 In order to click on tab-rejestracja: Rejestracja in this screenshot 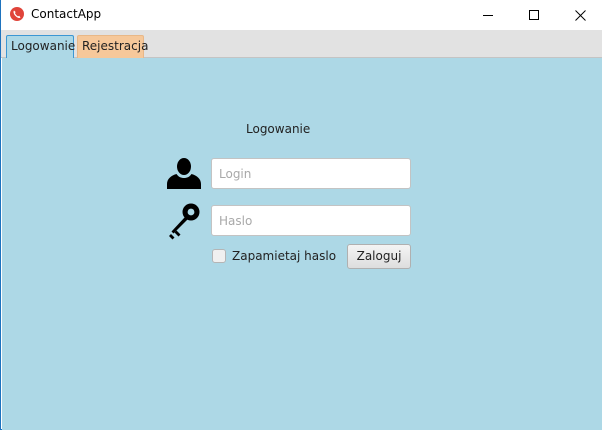, I will do `click(112, 46)`.